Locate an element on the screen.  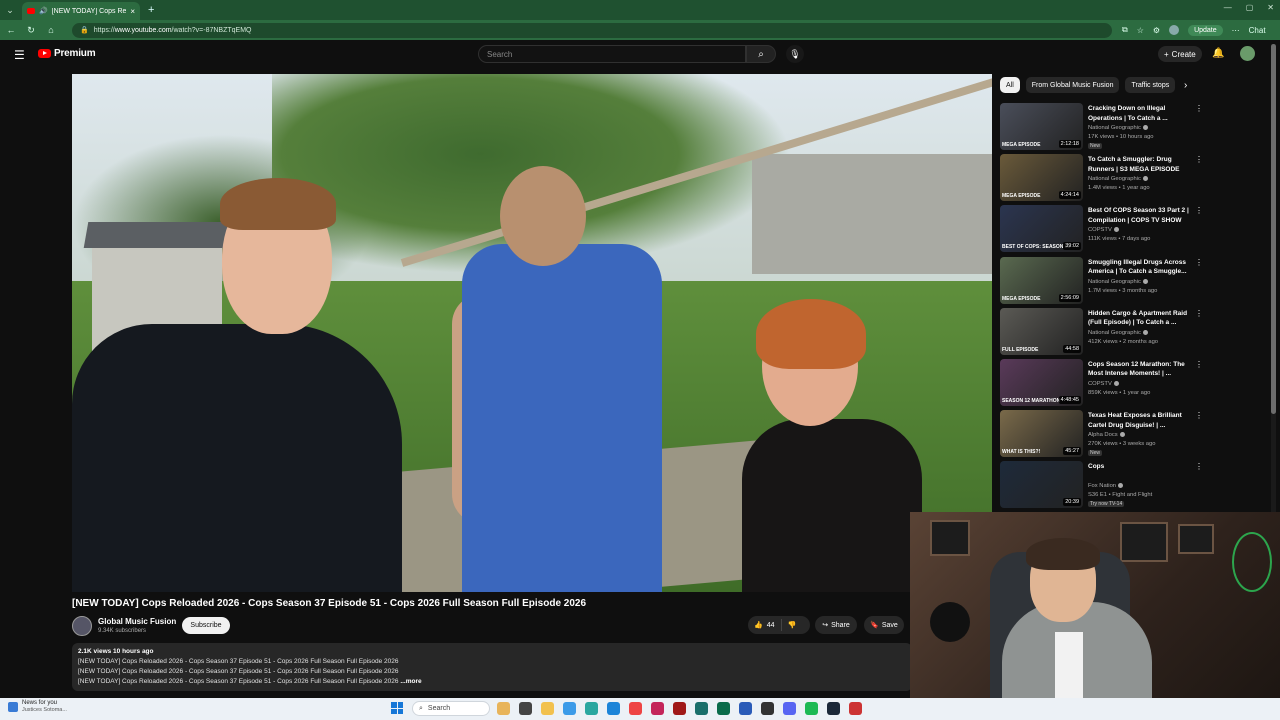
start-button is located at coordinates (397, 708).